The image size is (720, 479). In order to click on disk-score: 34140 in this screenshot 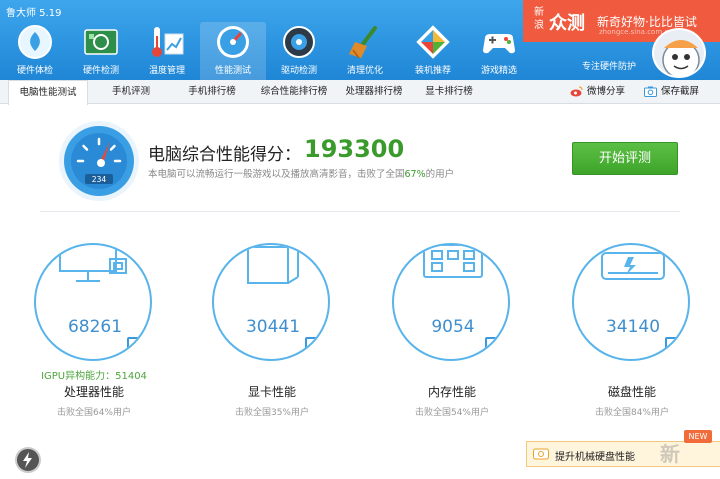, I will do `click(633, 327)`.